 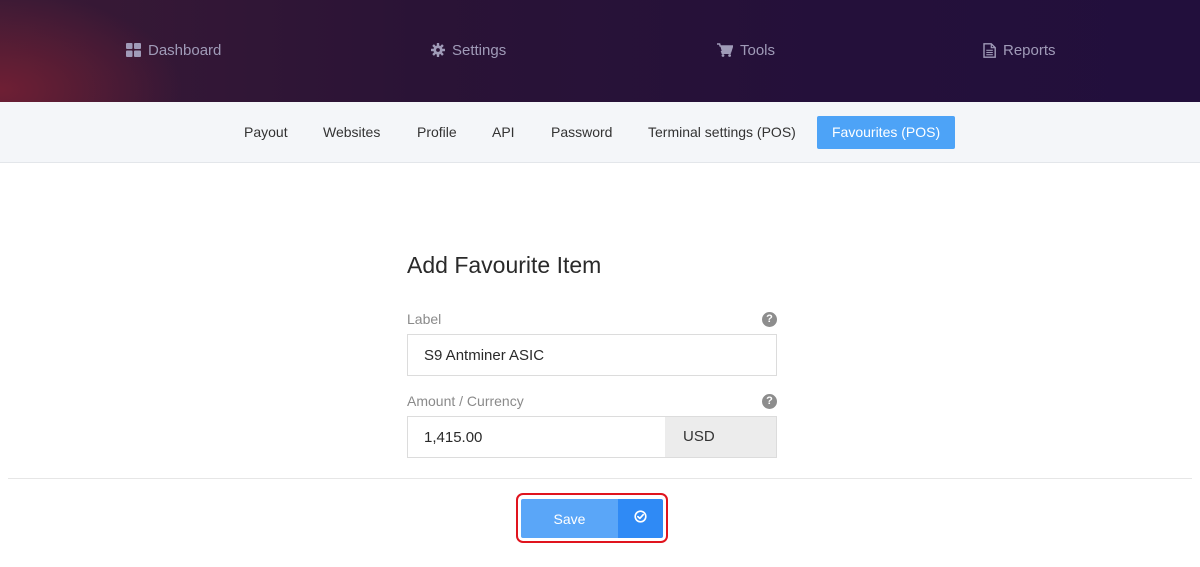 I want to click on tab-profile: Profile, so click(x=437, y=132).